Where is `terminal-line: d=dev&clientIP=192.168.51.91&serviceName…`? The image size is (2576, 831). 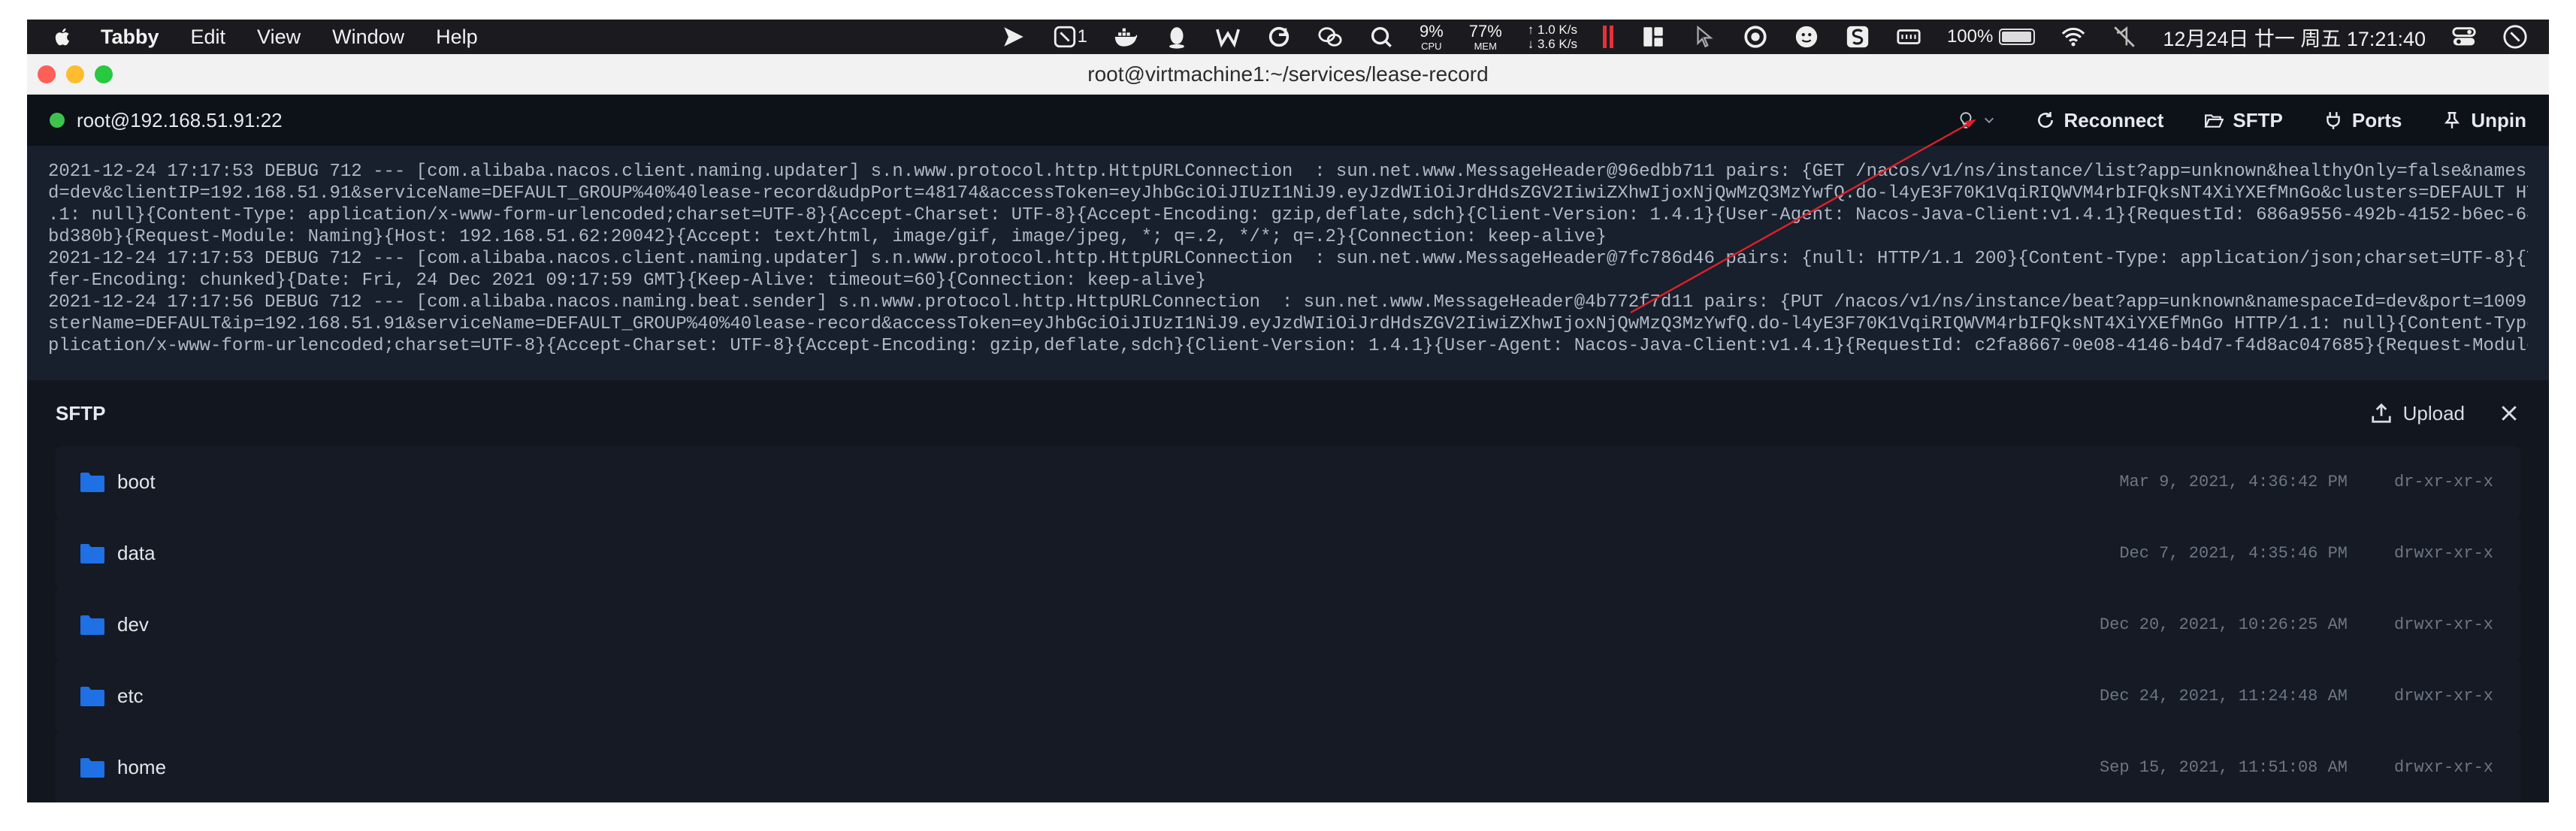 terminal-line: d=dev&clientIP=192.168.51.91&serviceName… is located at coordinates (1288, 193).